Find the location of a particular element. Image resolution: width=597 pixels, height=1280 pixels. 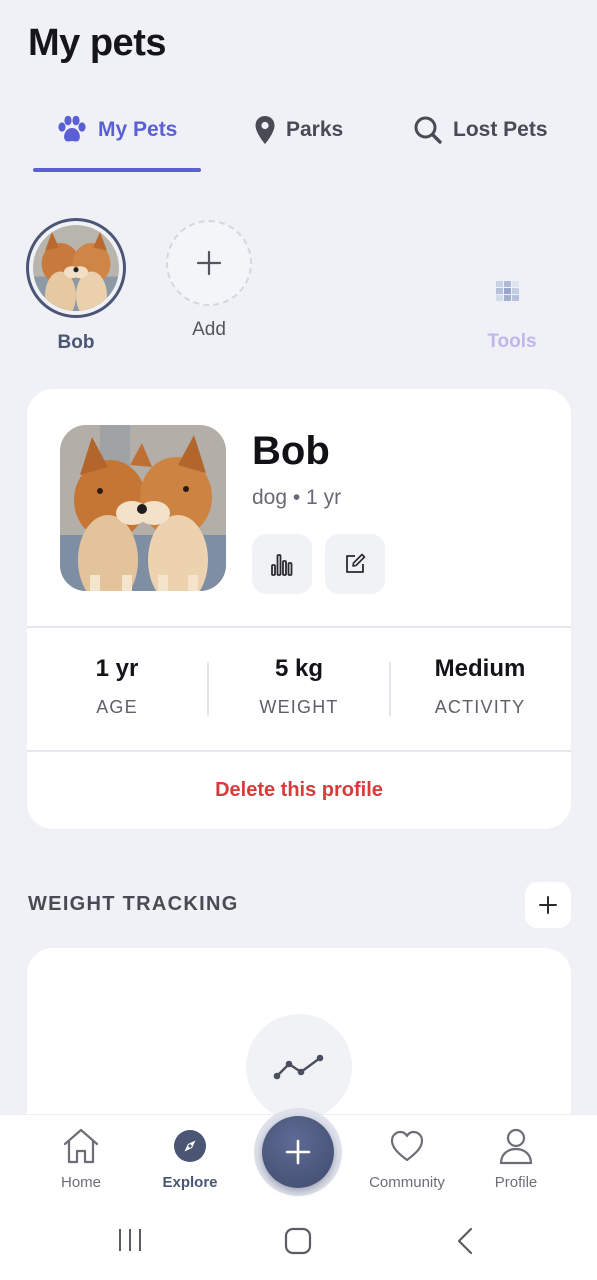

search-icon is located at coordinates (428, 130).